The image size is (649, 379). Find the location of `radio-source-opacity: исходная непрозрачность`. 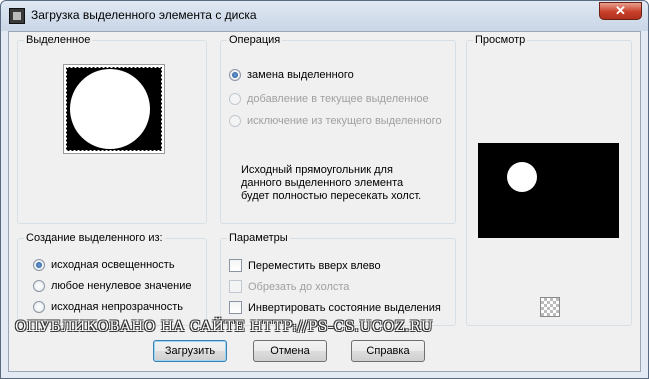

radio-source-opacity: исходная непрозрачность is located at coordinates (108, 307).